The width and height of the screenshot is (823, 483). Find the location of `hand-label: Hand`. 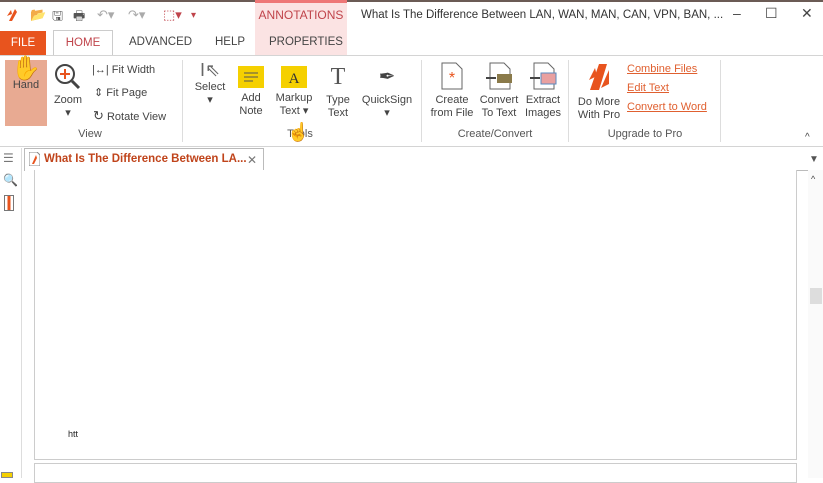

hand-label: Hand is located at coordinates (26, 85).